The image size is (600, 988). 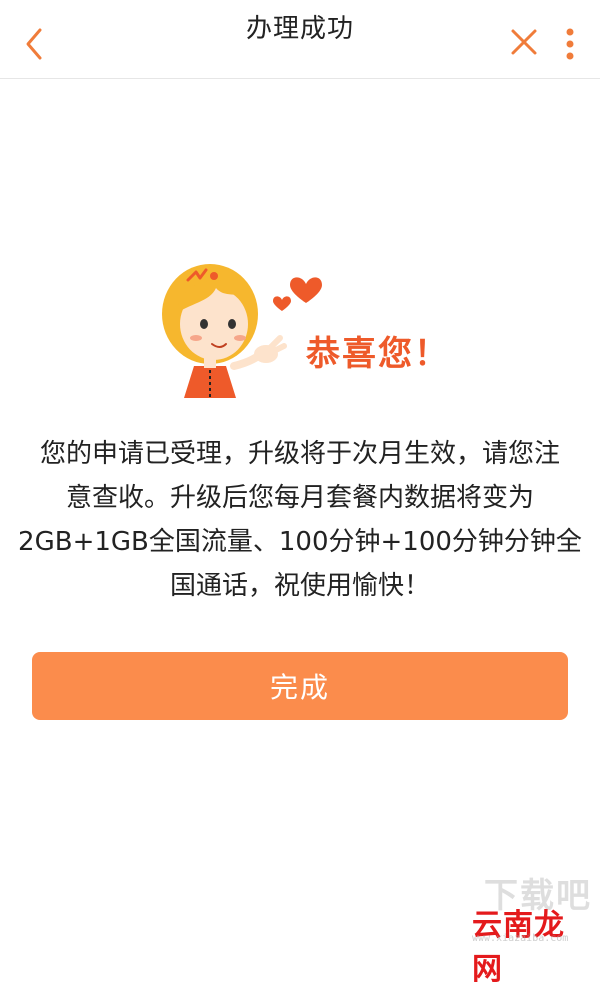 What do you see at coordinates (300, 39) in the screenshot?
I see `nav-bar: 办理成功` at bounding box center [300, 39].